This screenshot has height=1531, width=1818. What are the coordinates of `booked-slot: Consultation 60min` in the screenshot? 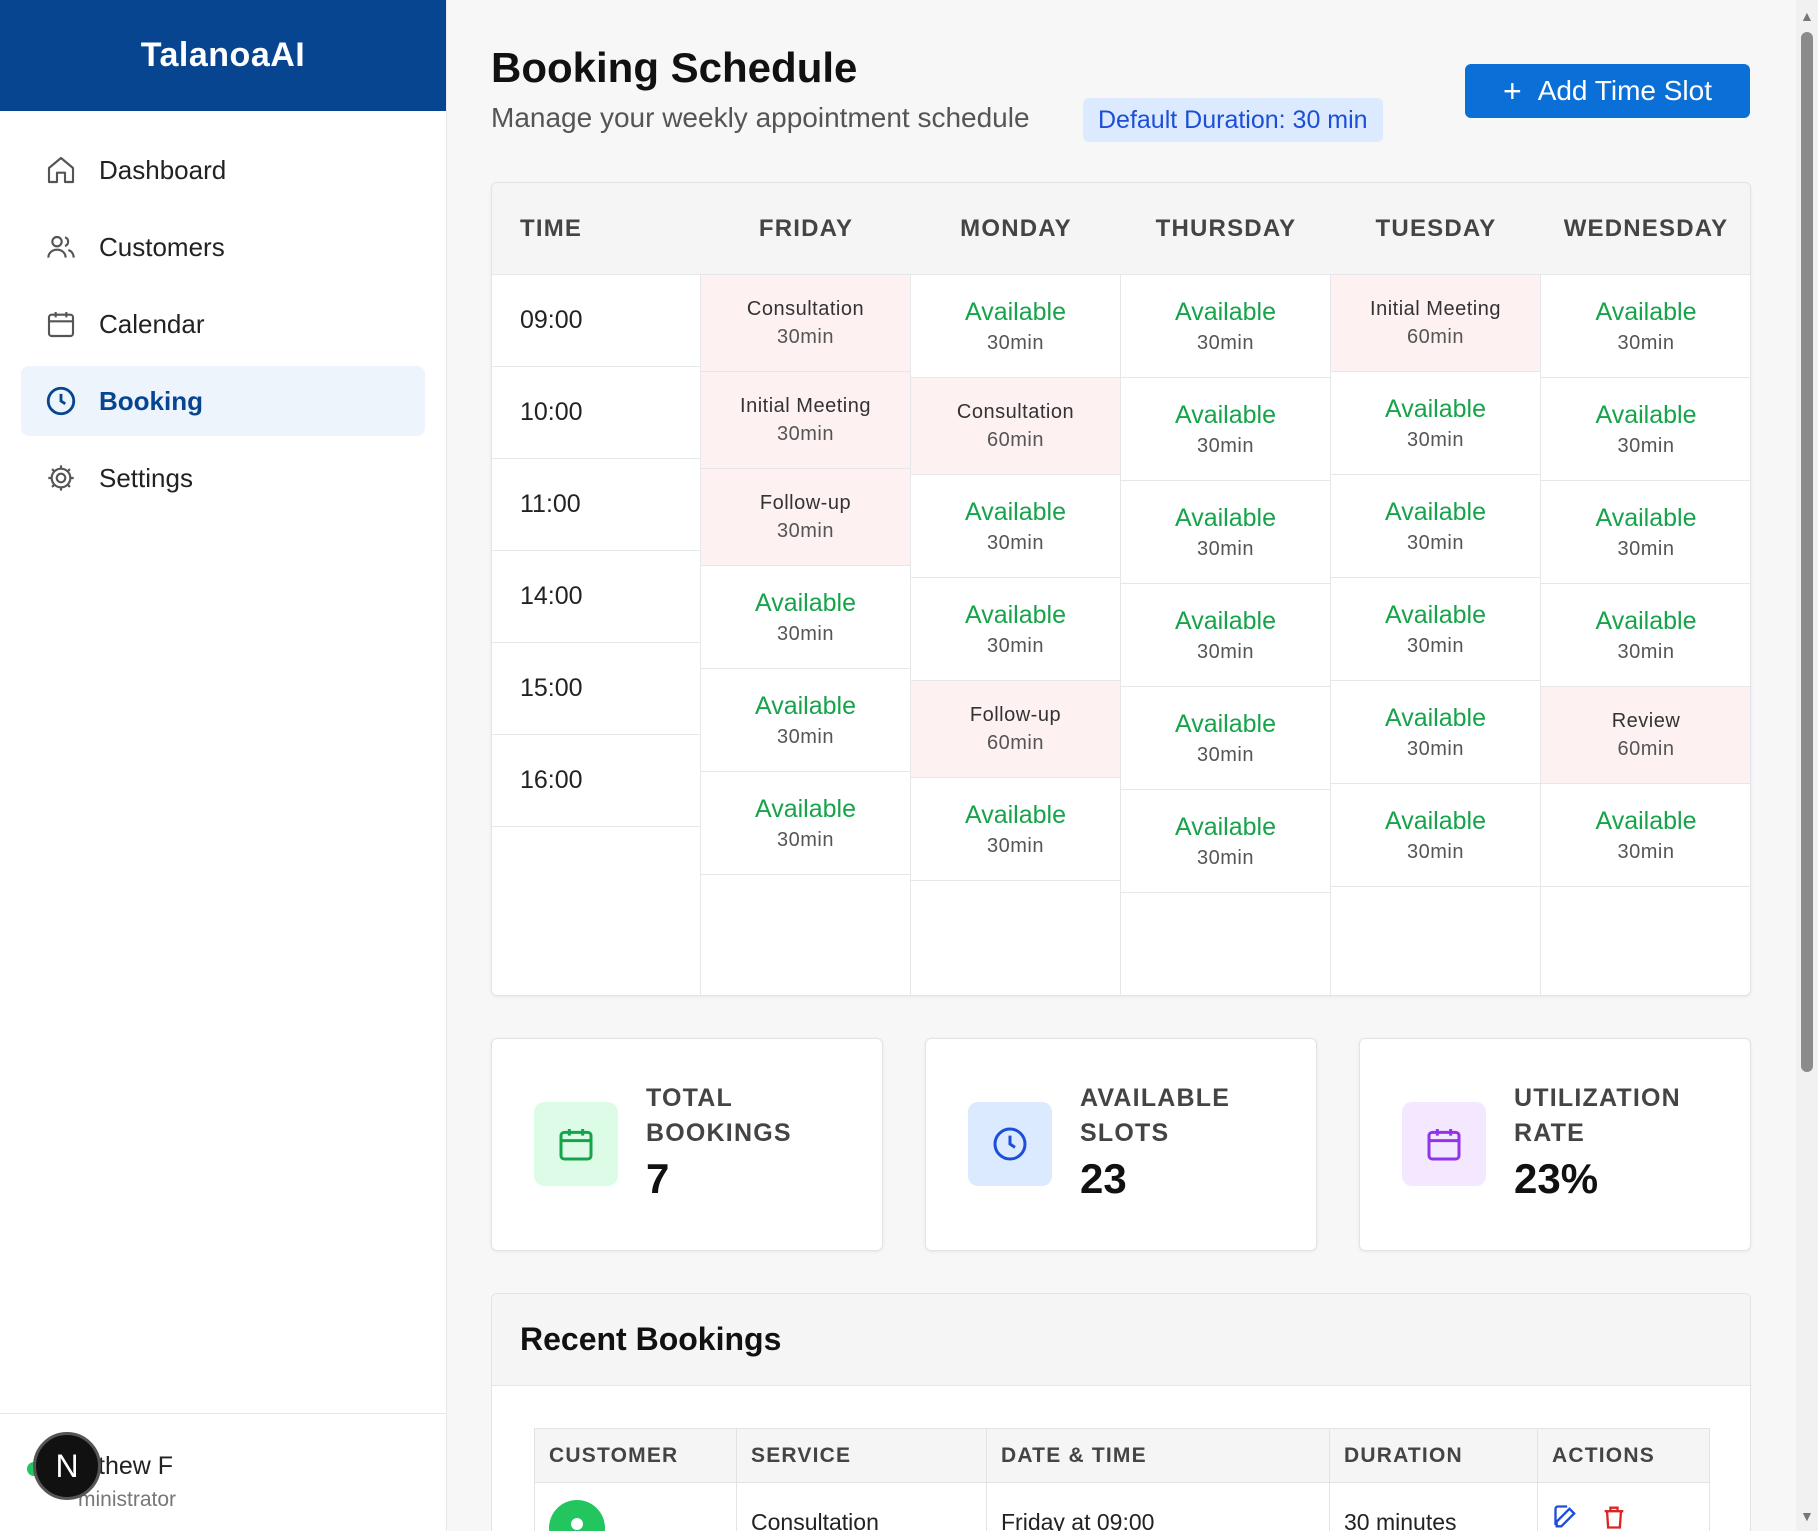 It's located at (1015, 426).